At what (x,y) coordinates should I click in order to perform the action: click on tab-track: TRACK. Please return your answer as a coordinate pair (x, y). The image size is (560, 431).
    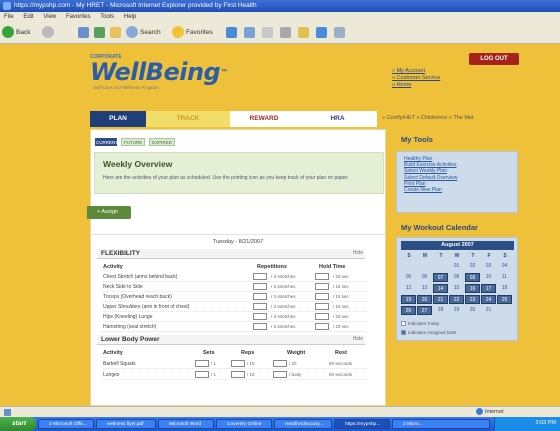
    Looking at the image, I should click on (188, 119).